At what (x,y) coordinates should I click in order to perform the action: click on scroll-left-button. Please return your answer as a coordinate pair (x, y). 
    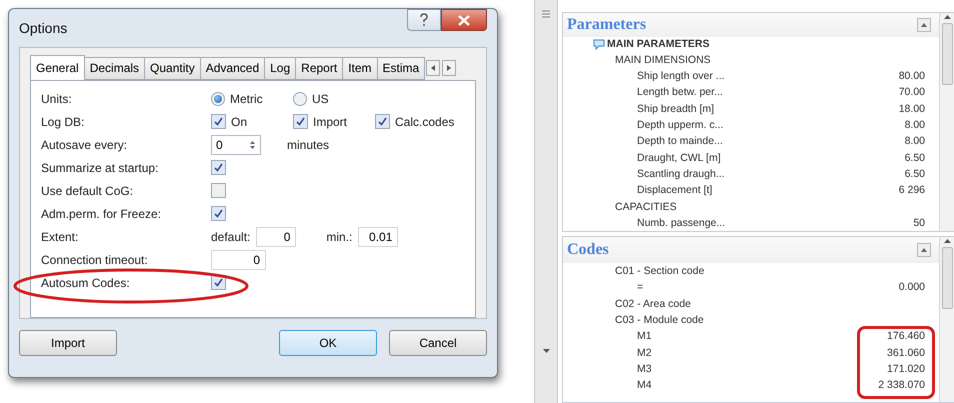
    Looking at the image, I should click on (433, 68).